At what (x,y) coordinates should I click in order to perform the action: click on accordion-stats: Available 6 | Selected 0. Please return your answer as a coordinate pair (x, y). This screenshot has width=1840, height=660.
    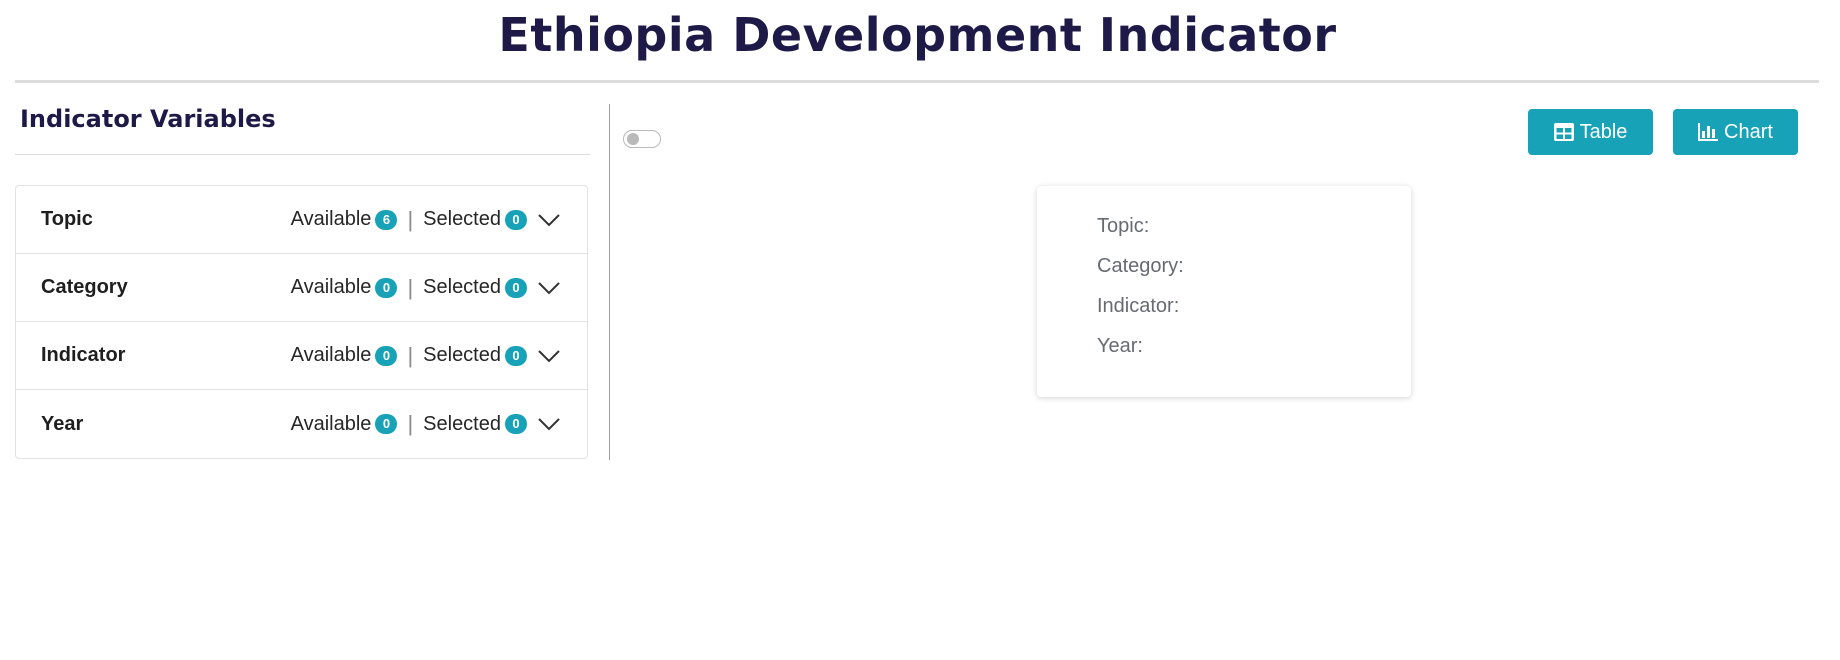
    Looking at the image, I should click on (426, 220).